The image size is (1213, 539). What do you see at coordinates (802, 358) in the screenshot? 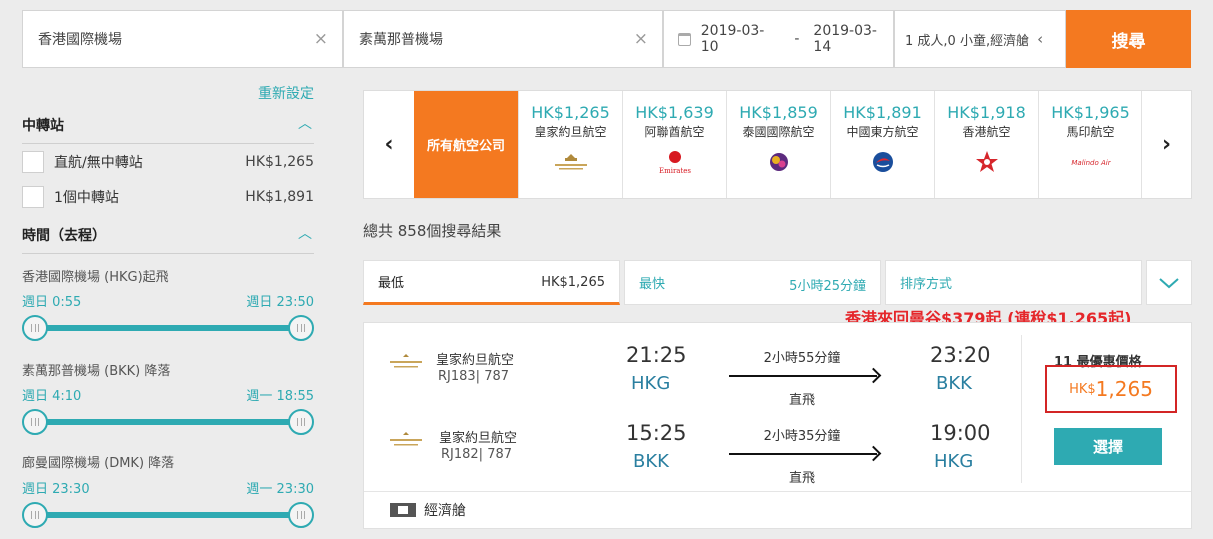
I see `flight-duration: 2小時55分鐘` at bounding box center [802, 358].